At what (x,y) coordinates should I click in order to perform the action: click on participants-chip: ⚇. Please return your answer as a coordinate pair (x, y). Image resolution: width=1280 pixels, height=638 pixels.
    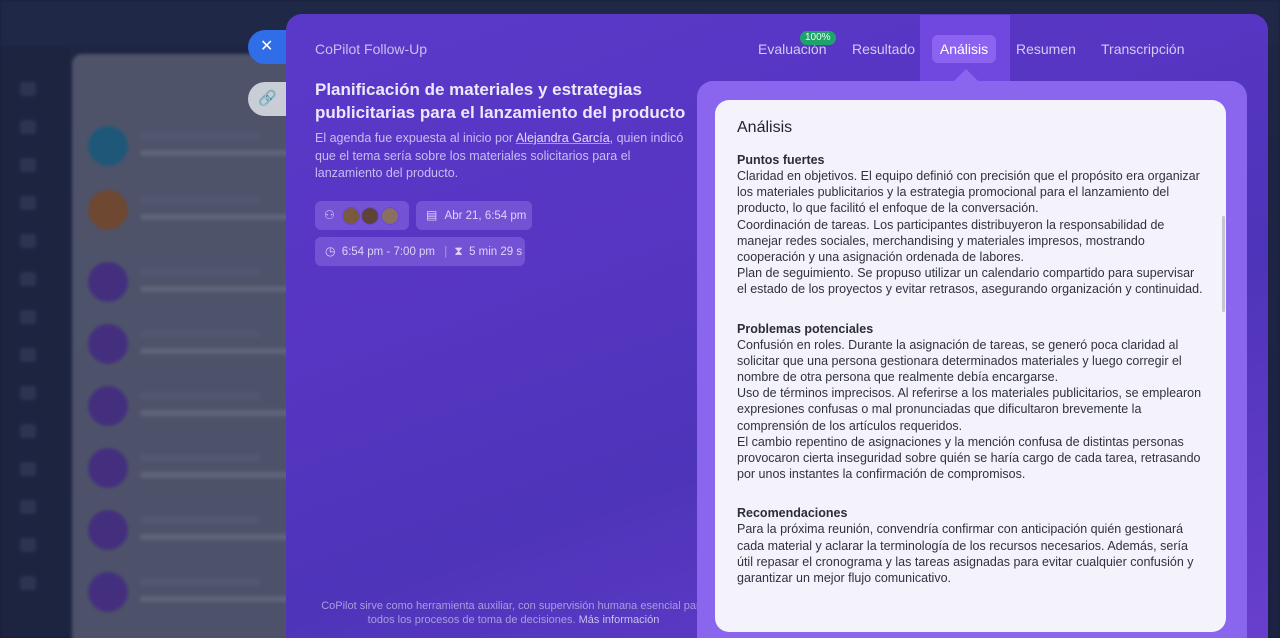
    Looking at the image, I should click on (362, 215).